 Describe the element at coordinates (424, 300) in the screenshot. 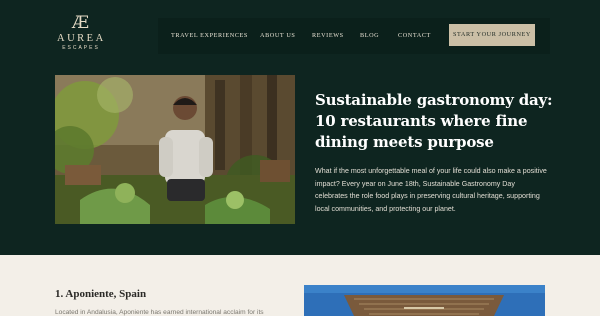

I see `restaurant-photo` at that location.